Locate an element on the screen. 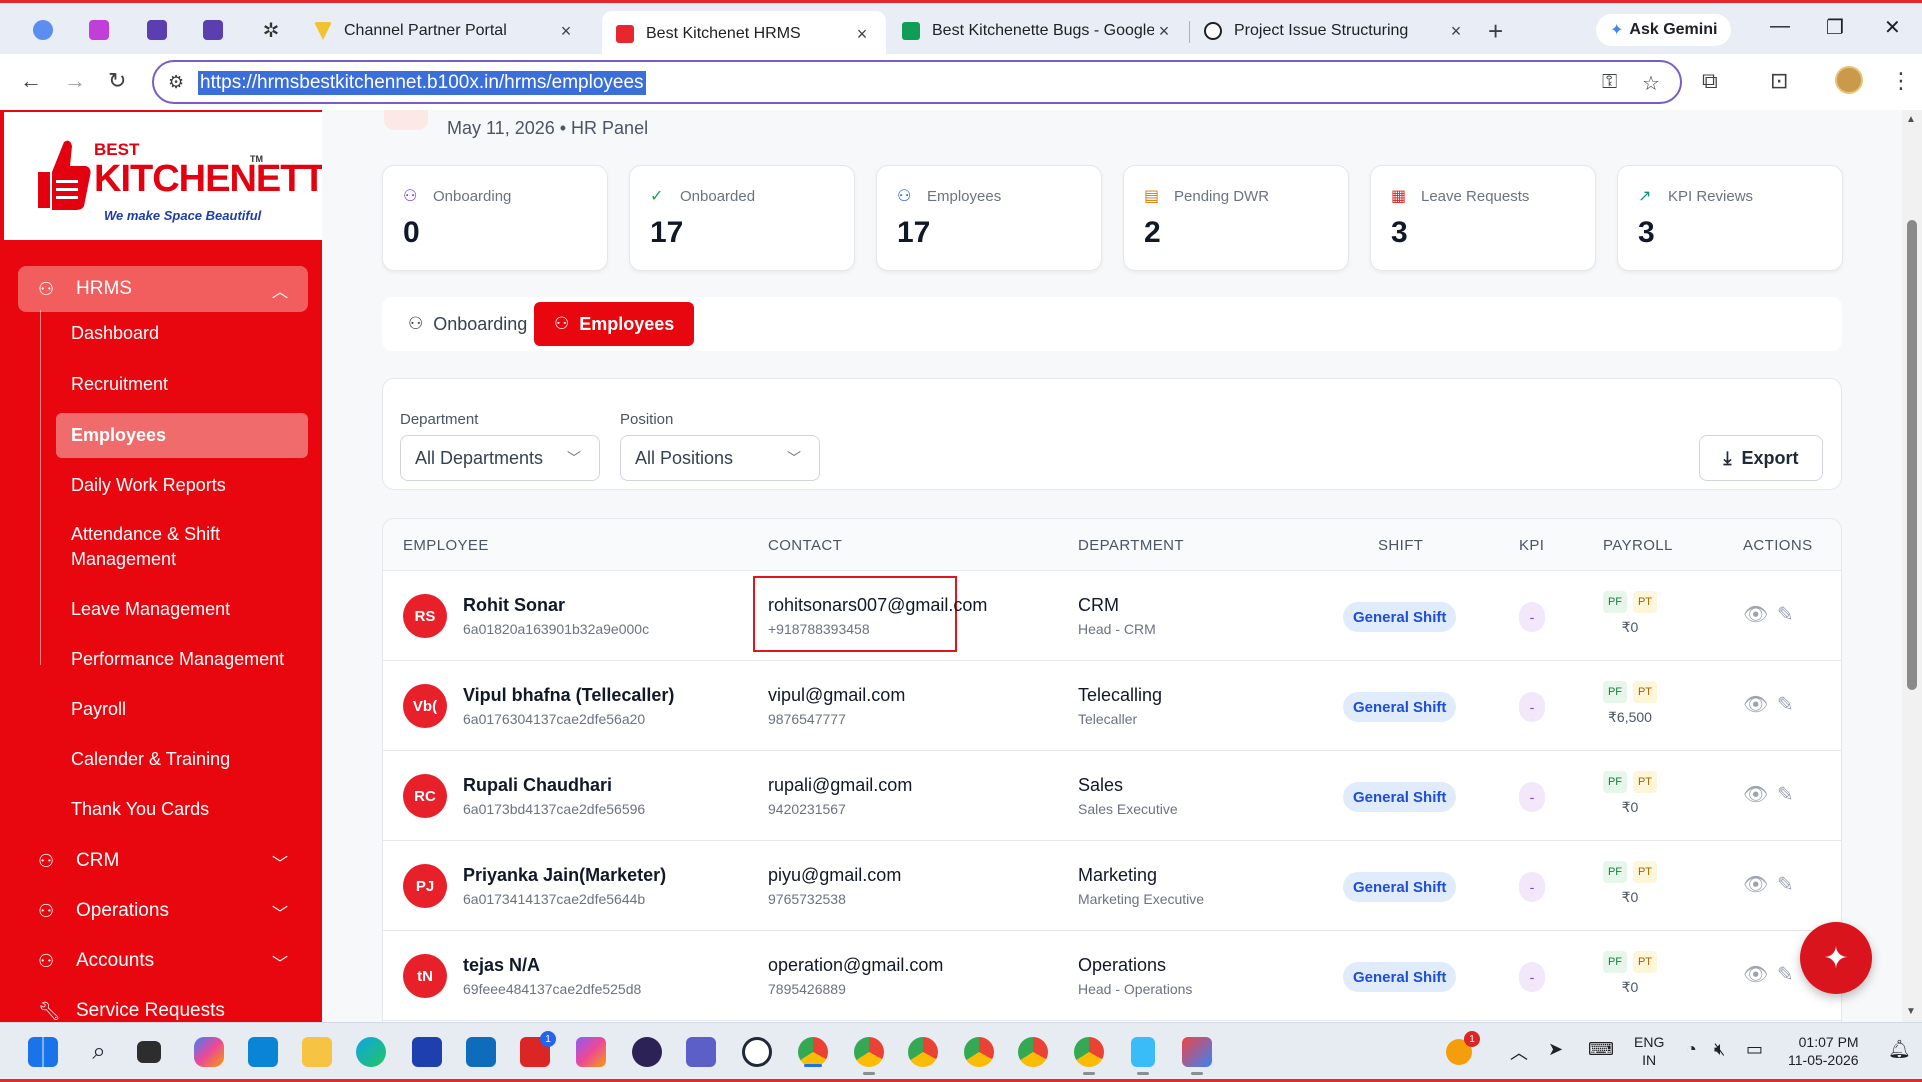 The image size is (1922, 1082). forward-button: → is located at coordinates (75, 81).